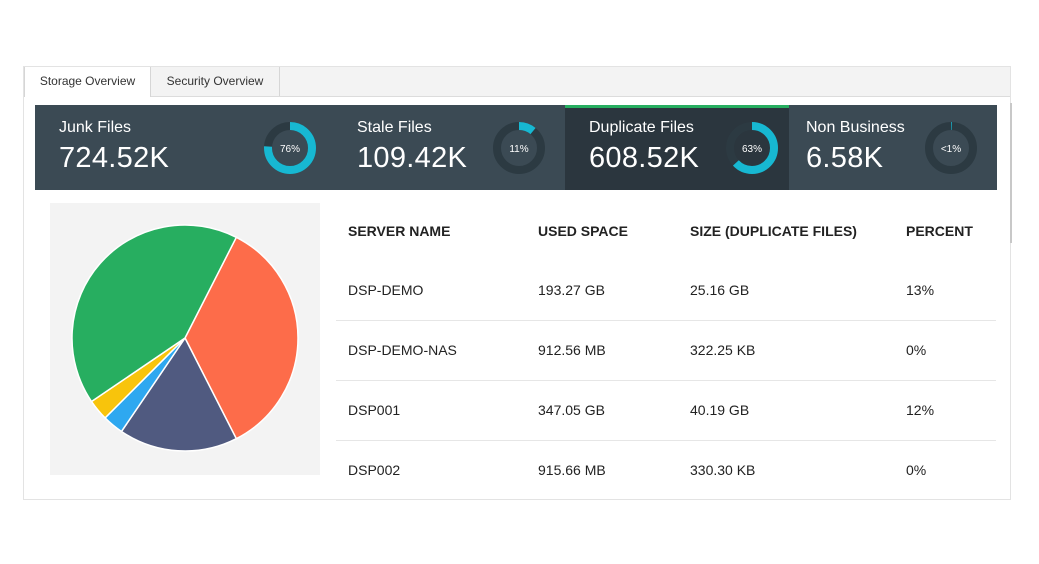 The height and width of the screenshot is (564, 1039). I want to click on card-stale-files: Stale Files 109.42K 11%, so click(449, 147).